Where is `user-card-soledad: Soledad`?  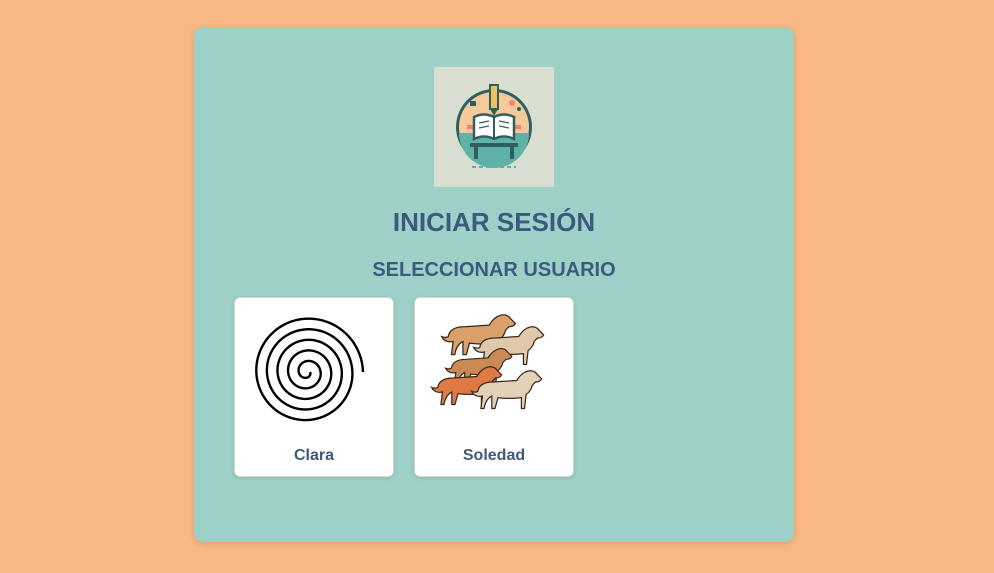 user-card-soledad: Soledad is located at coordinates (494, 387).